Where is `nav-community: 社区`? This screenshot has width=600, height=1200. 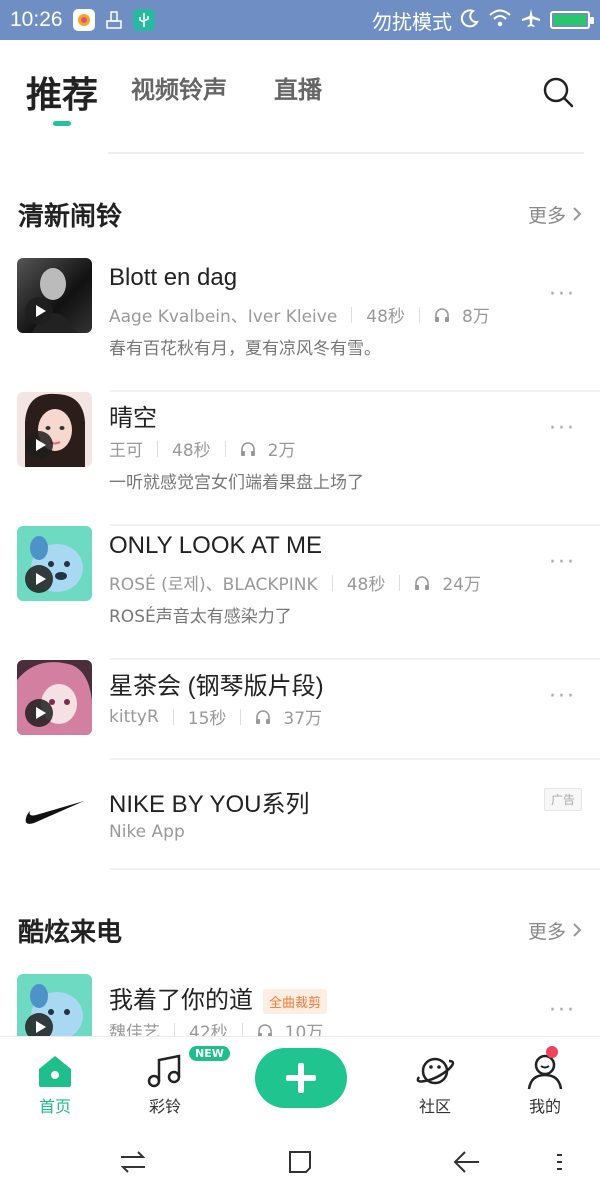
nav-community: 社区 is located at coordinates (435, 1084).